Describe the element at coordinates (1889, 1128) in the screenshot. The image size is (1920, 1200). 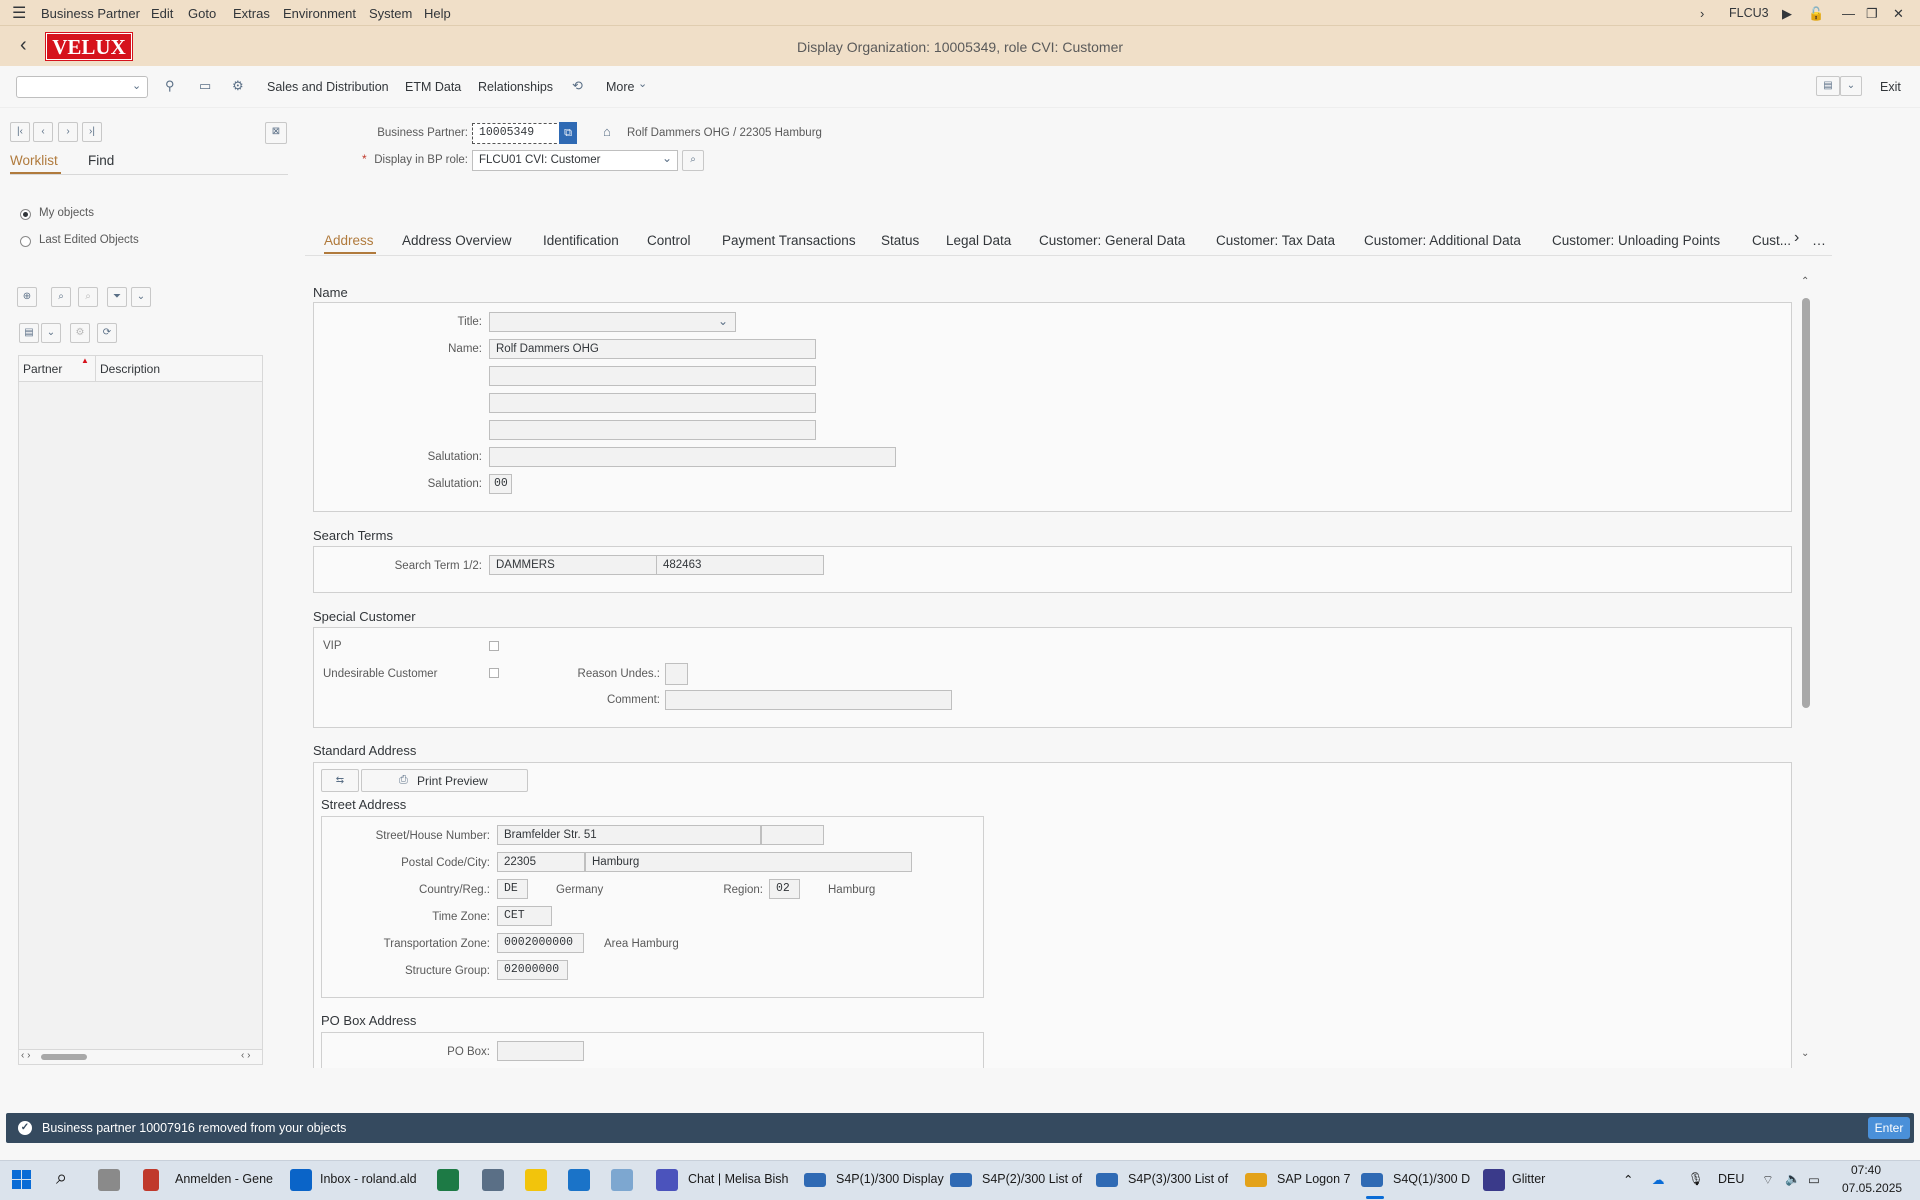
I see `enter-button: Enter` at that location.